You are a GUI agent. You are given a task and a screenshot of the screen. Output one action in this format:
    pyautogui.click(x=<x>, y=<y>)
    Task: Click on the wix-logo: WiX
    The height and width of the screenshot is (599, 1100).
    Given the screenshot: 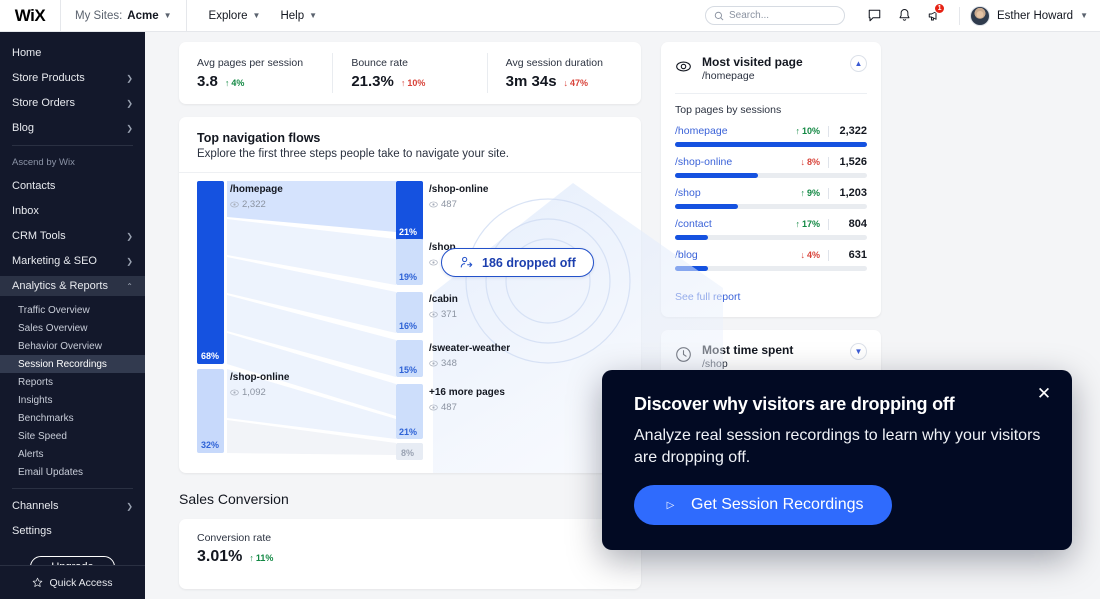 What is the action you would take?
    pyautogui.click(x=30, y=16)
    